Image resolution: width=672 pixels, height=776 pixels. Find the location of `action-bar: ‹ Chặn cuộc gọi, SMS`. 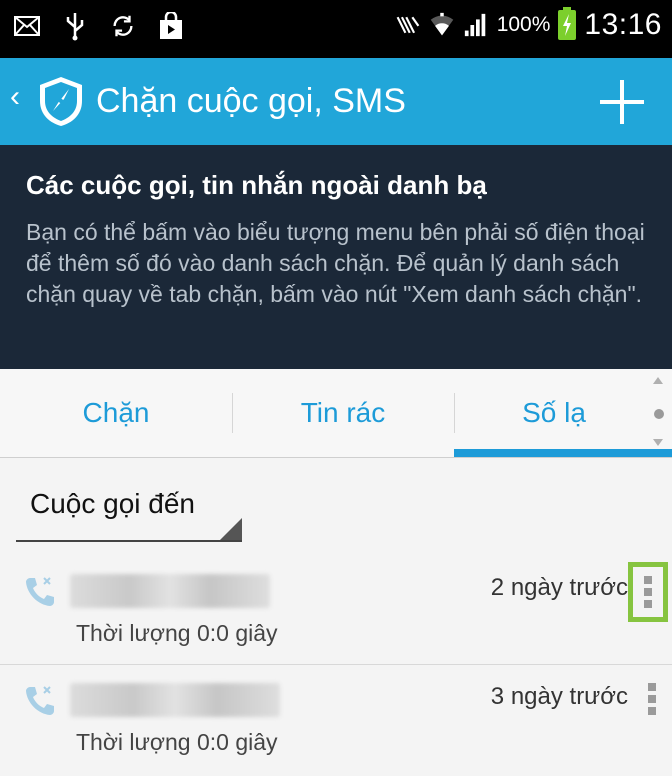

action-bar: ‹ Chặn cuộc gọi, SMS is located at coordinates (336, 101).